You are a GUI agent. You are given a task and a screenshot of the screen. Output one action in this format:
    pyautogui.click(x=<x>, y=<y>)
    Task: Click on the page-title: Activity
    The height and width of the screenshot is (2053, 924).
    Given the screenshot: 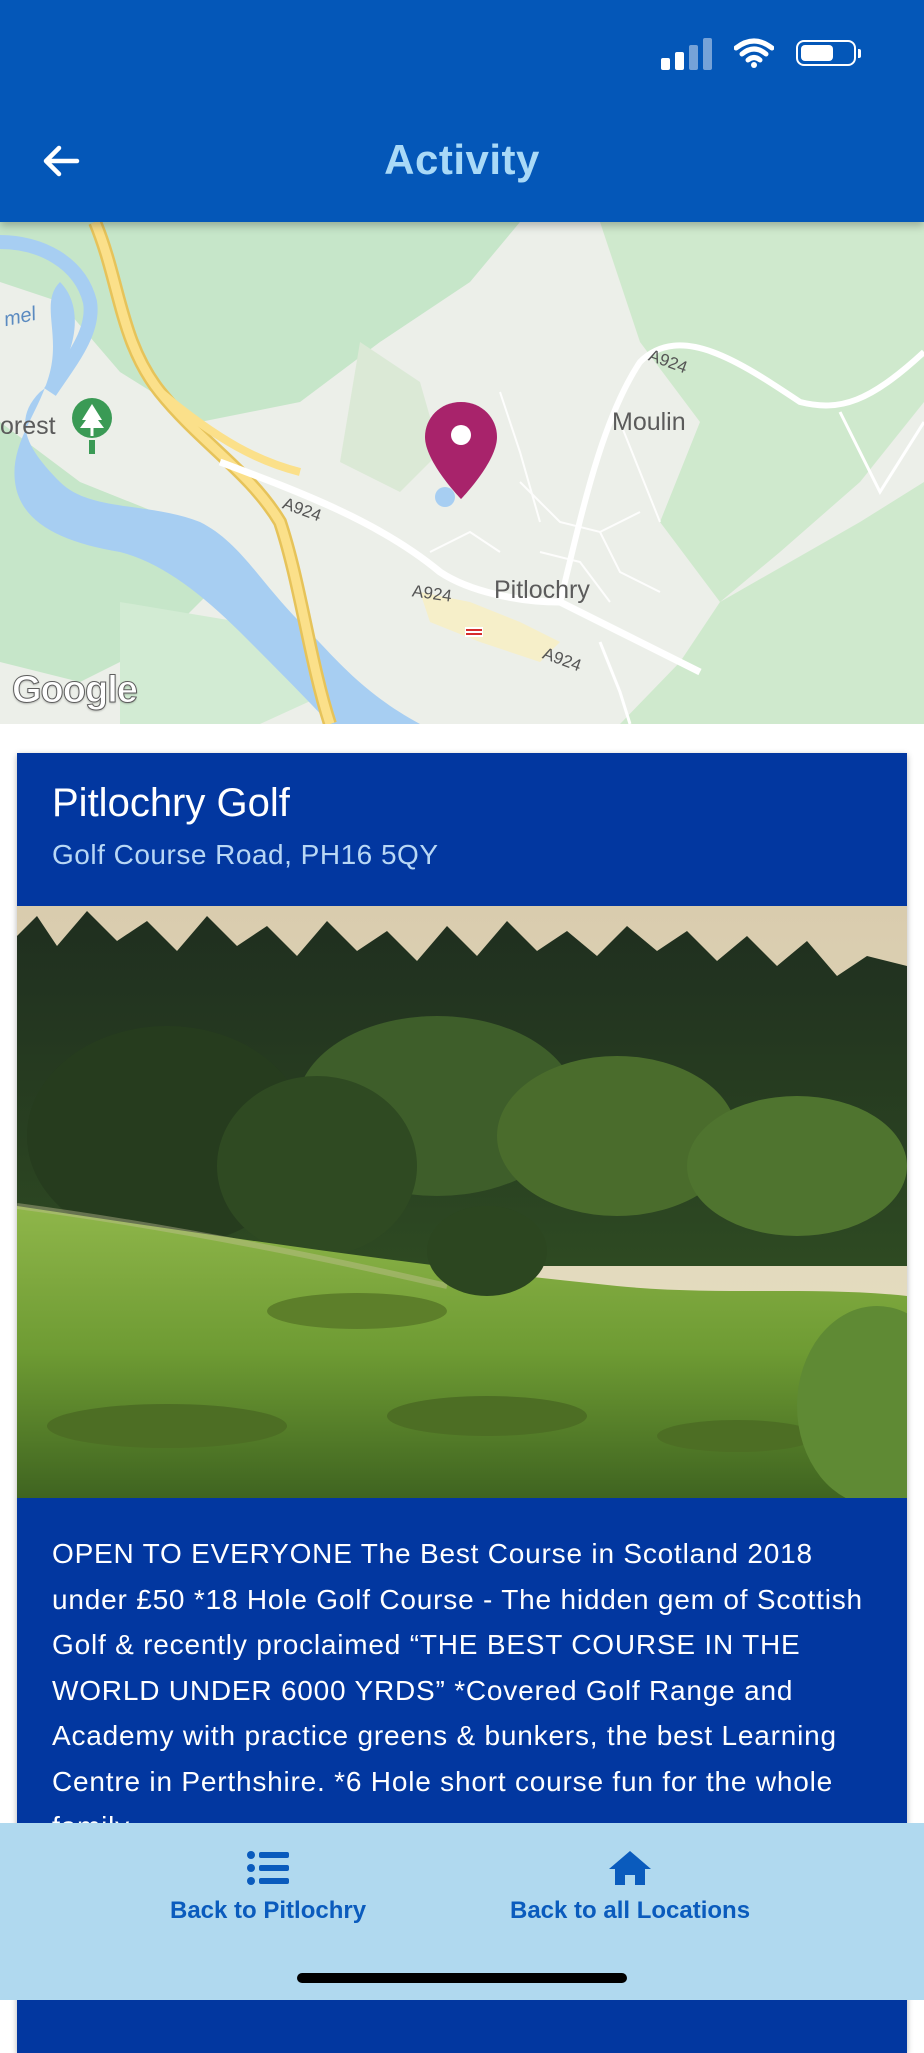 What is the action you would take?
    pyautogui.click(x=462, y=159)
    